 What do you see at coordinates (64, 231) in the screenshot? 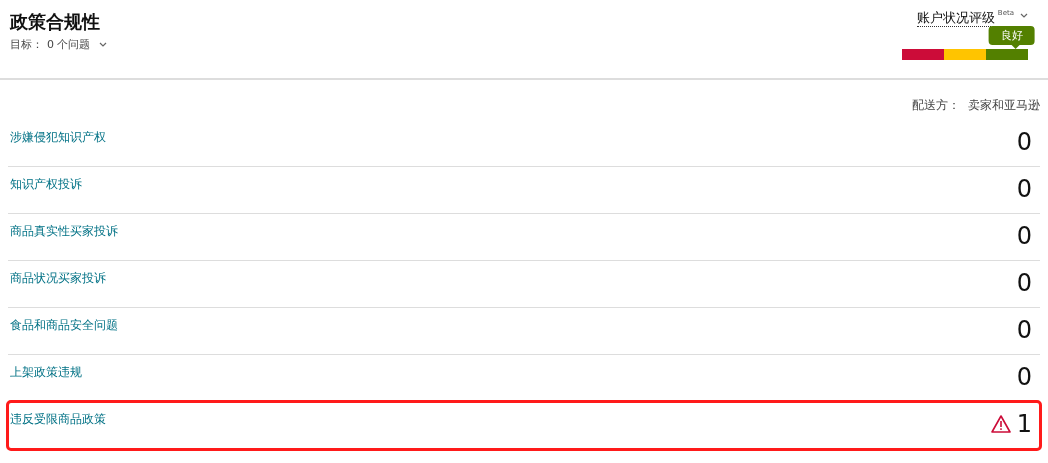
I see `issue-link: 商品真实性买家投诉` at bounding box center [64, 231].